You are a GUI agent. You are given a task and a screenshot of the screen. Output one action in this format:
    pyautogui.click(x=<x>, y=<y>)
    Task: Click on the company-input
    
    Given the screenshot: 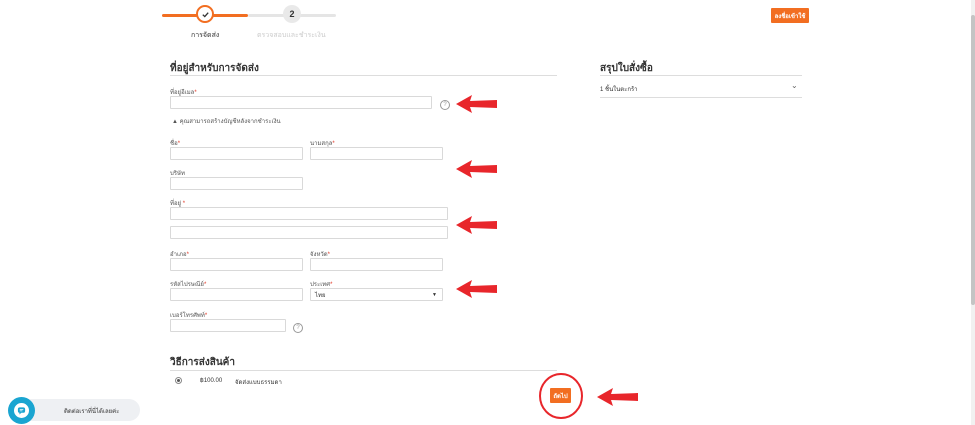 What is the action you would take?
    pyautogui.click(x=236, y=183)
    